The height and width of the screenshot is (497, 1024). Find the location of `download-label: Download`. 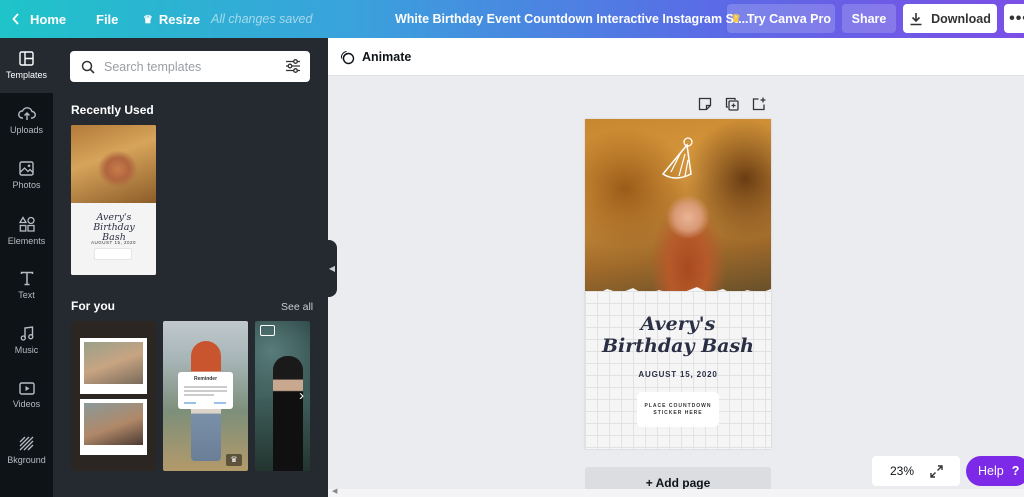

download-label: Download is located at coordinates (961, 18).